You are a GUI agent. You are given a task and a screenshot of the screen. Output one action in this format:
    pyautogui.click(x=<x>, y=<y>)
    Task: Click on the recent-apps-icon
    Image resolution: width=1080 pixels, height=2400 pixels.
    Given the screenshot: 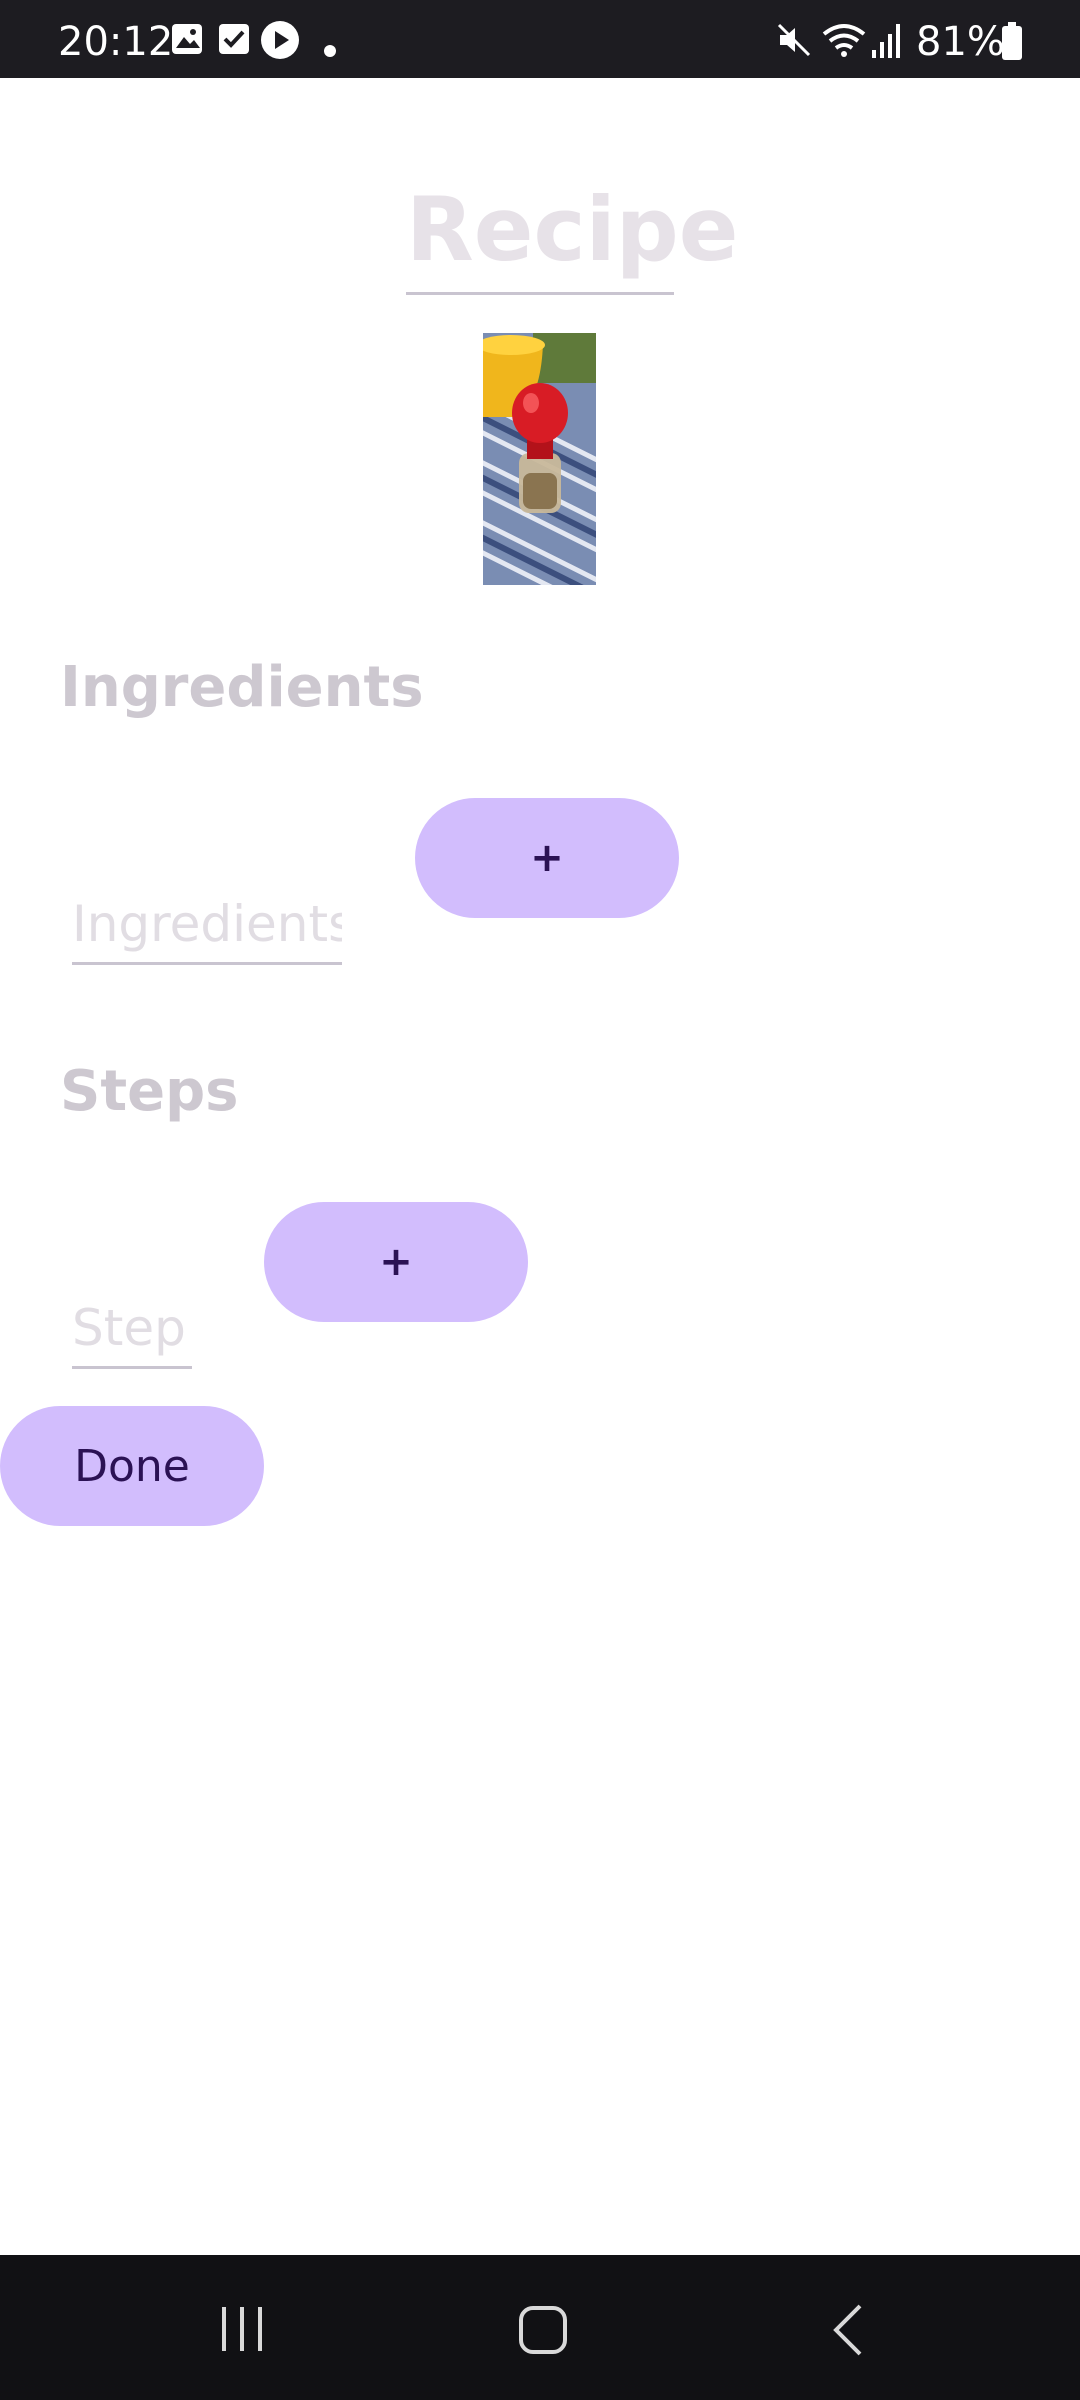 What is the action you would take?
    pyautogui.click(x=242, y=2331)
    